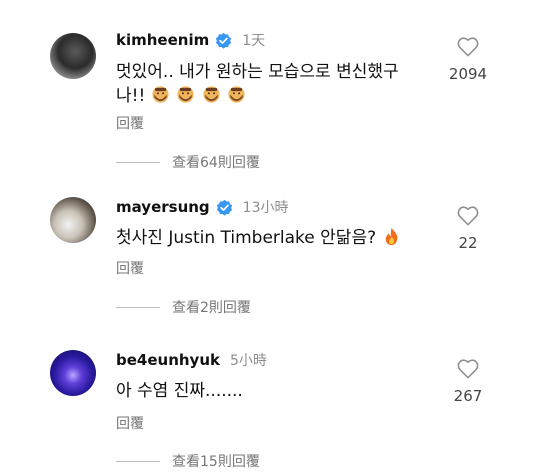 This screenshot has width=556, height=476. What do you see at coordinates (248, 361) in the screenshot?
I see `timestamp: 5小時` at bounding box center [248, 361].